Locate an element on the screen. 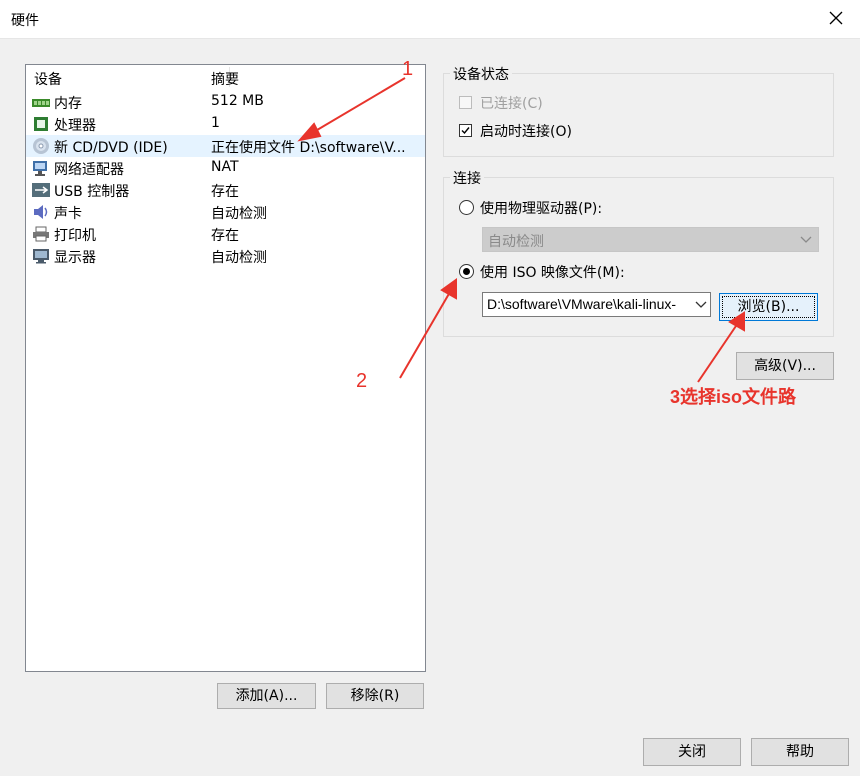 The width and height of the screenshot is (860, 776). usb-icon is located at coordinates (41, 190).